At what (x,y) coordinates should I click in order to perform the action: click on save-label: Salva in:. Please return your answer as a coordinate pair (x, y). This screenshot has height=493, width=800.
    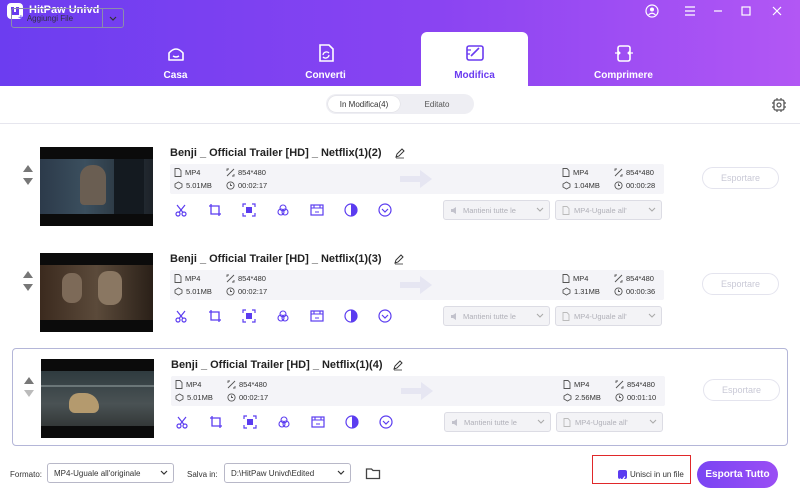
    Looking at the image, I should click on (202, 474).